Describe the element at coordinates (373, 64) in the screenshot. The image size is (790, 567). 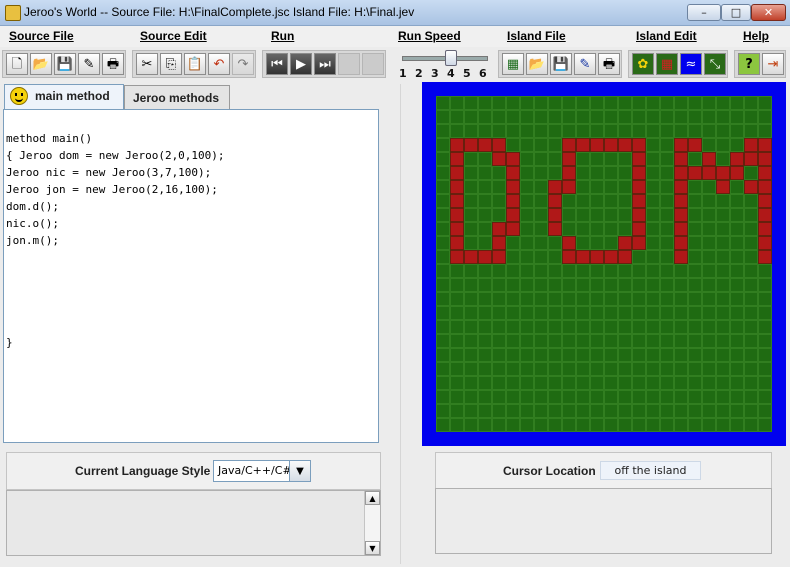
I see `stop-icon` at that location.